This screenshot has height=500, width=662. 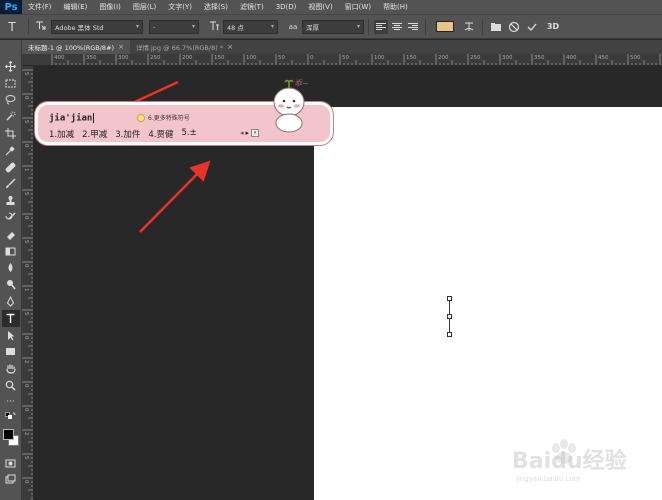 I want to click on rectangle-tool-icon, so click(x=11, y=352).